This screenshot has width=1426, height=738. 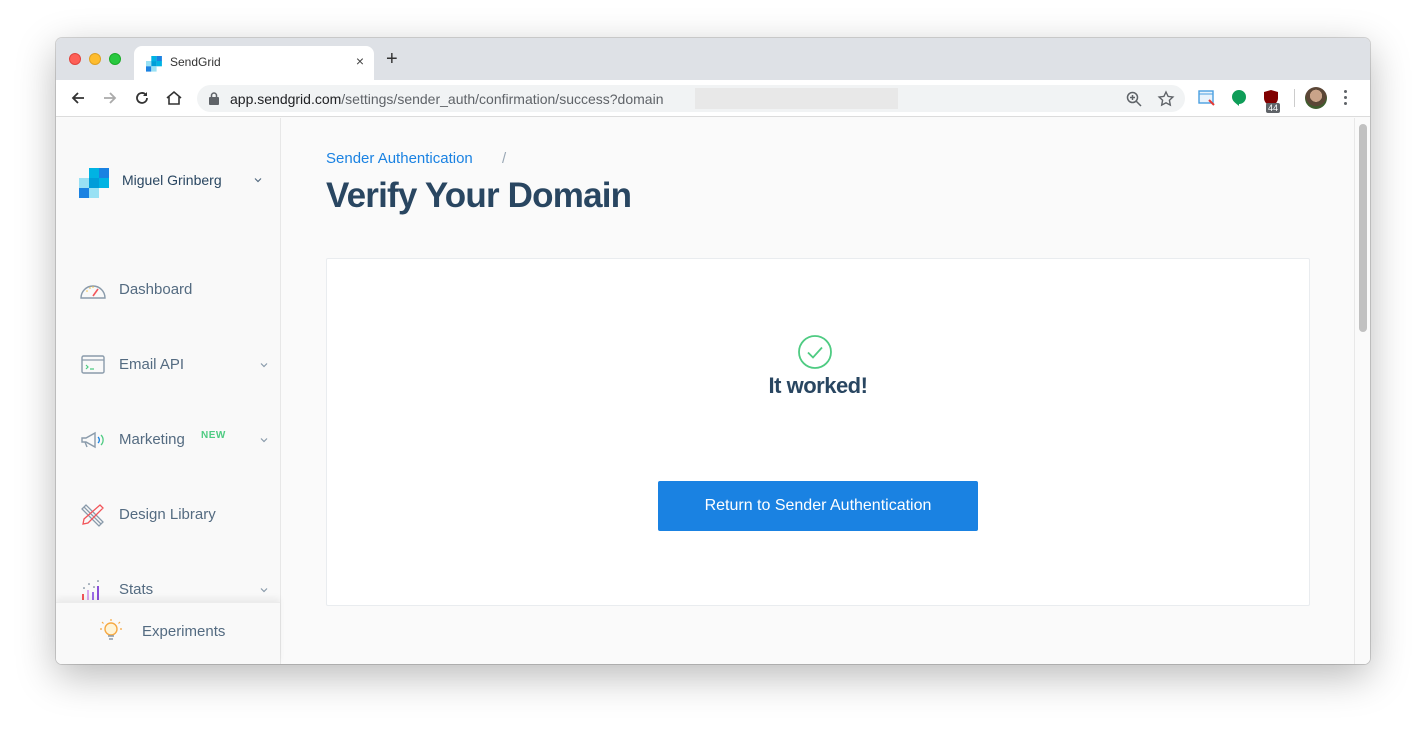 I want to click on bar-stats-icon, so click(x=90, y=590).